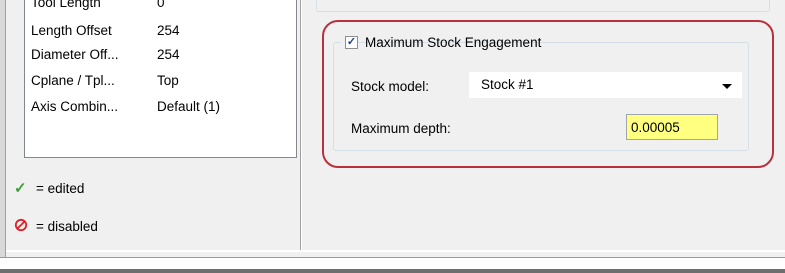 This screenshot has height=273, width=785. What do you see at coordinates (672, 127) in the screenshot?
I see `max-depth-input` at bounding box center [672, 127].